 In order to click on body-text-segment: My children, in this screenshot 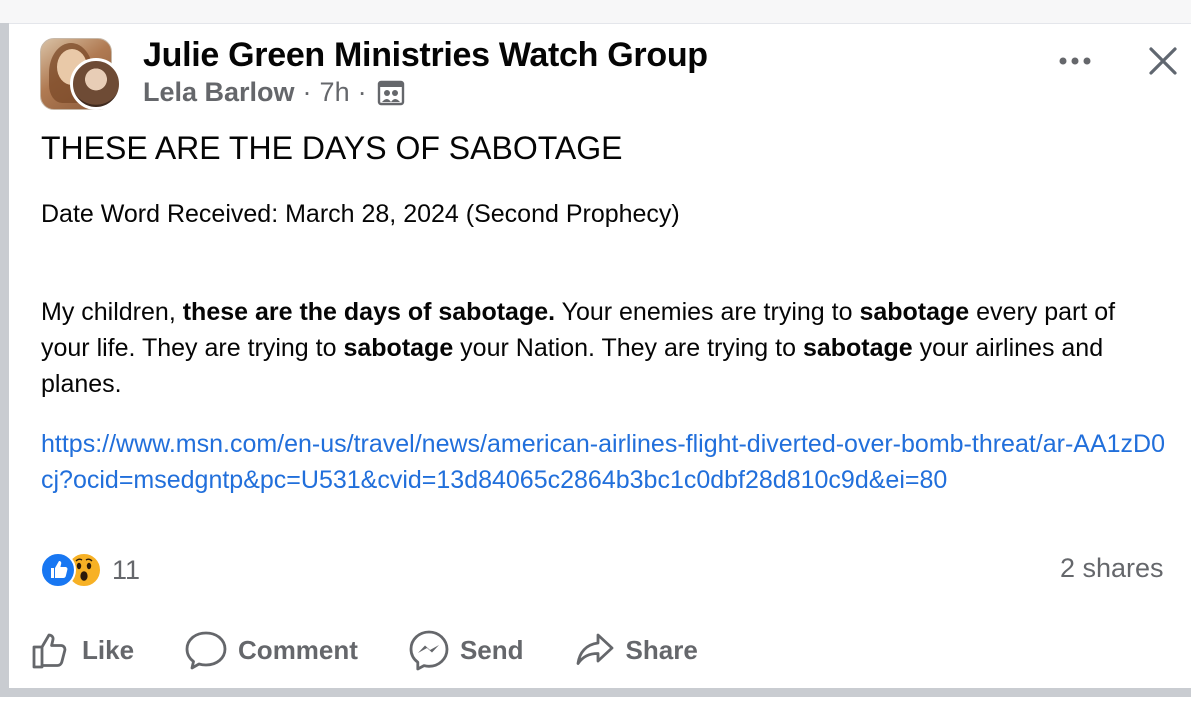, I will do `click(112, 312)`.